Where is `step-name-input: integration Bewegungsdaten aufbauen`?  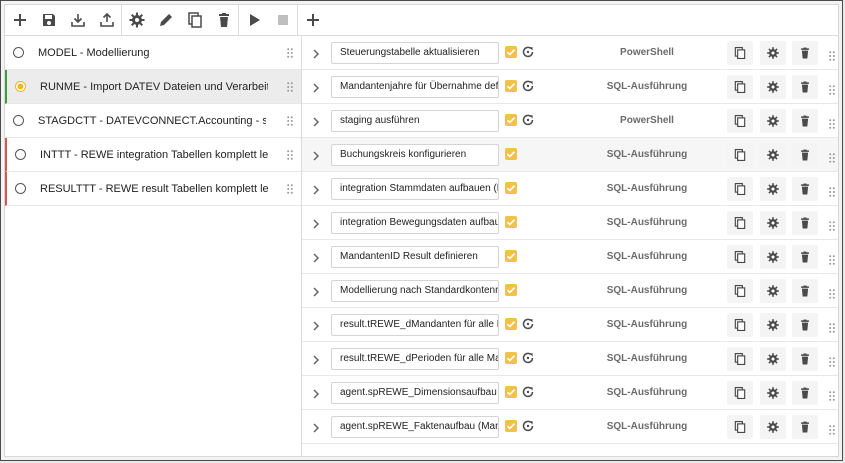 step-name-input: integration Bewegungsdaten aufbauen is located at coordinates (415, 223).